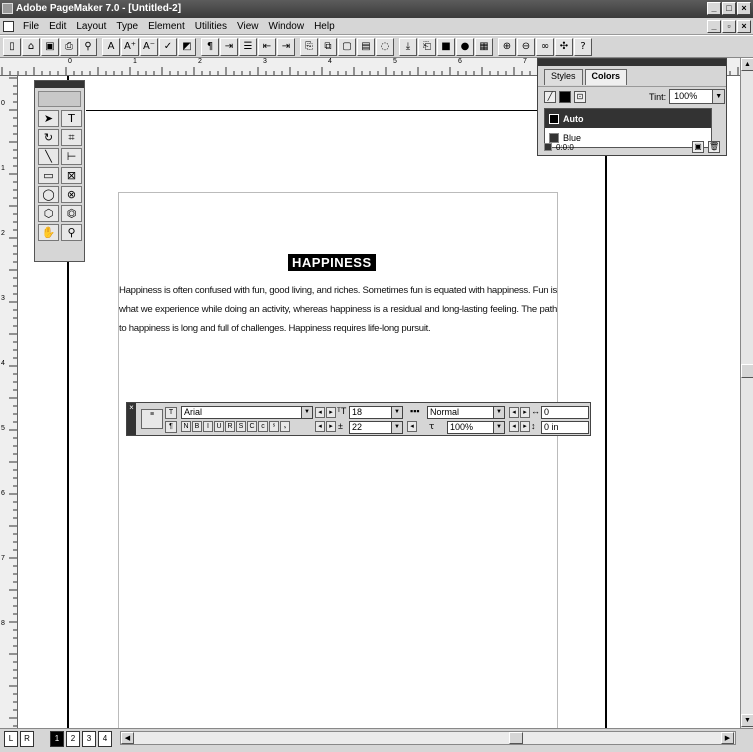 Image resolution: width=753 pixels, height=752 pixels. Describe the element at coordinates (211, 26) in the screenshot. I see `menu-utilities: Utilities` at that location.